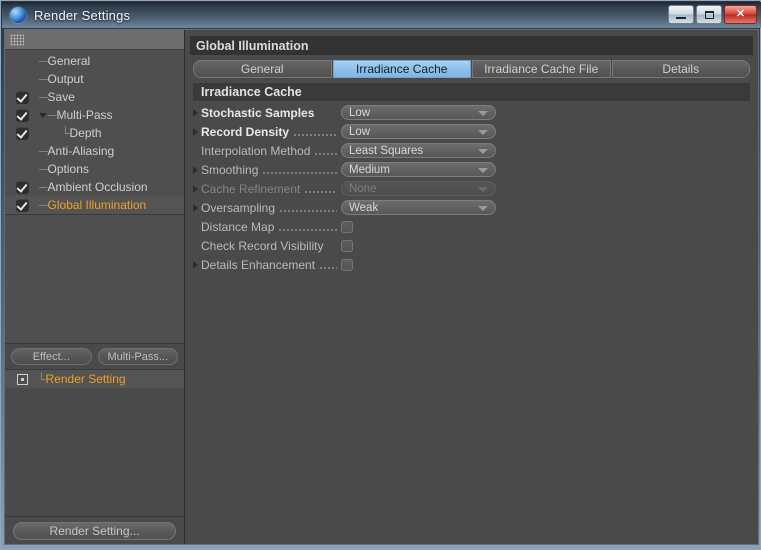 The height and width of the screenshot is (550, 761). Describe the element at coordinates (418, 169) in the screenshot. I see `dropdown-smoothing: Medium` at that location.